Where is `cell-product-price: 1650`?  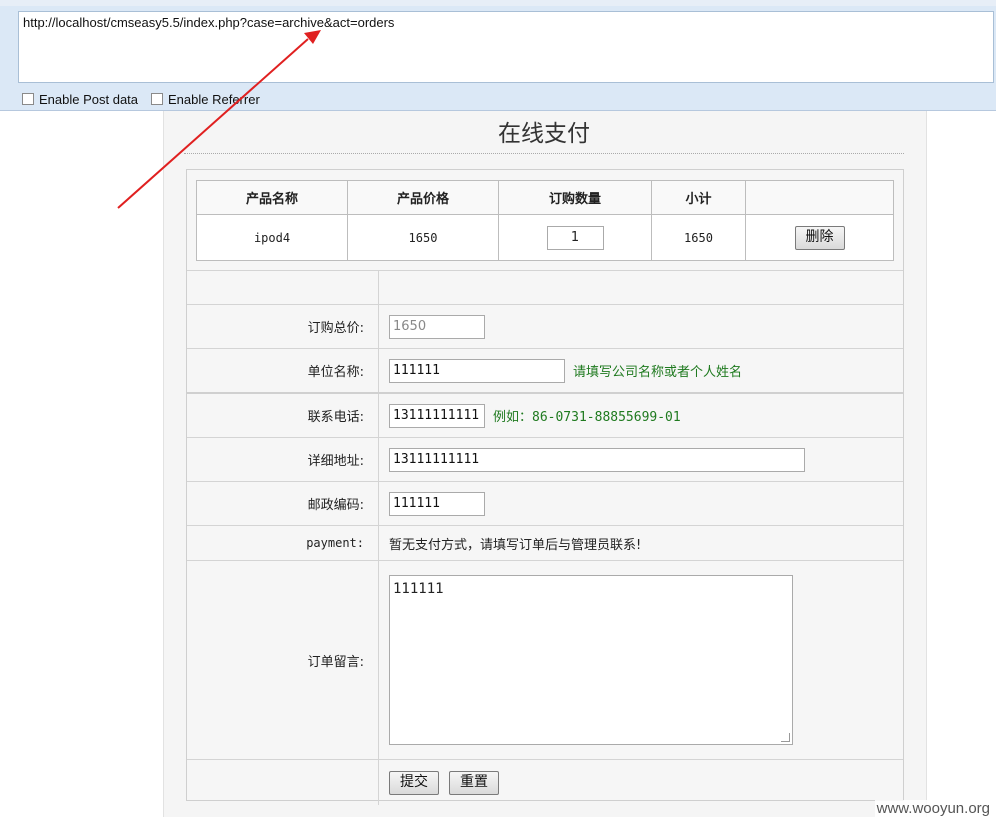
cell-product-price: 1650 is located at coordinates (423, 237).